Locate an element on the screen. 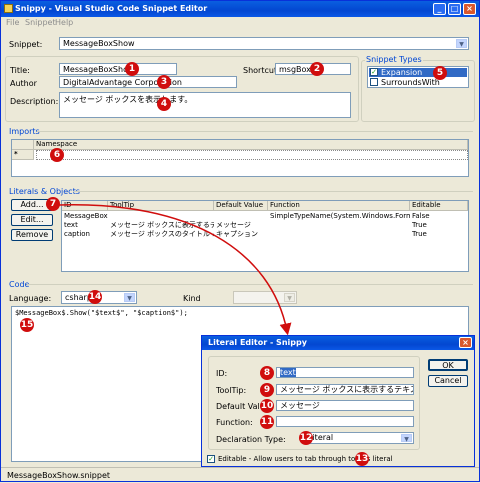 The height and width of the screenshot is (483, 480). dialog-tooltip-label: ToolTip: is located at coordinates (231, 390).